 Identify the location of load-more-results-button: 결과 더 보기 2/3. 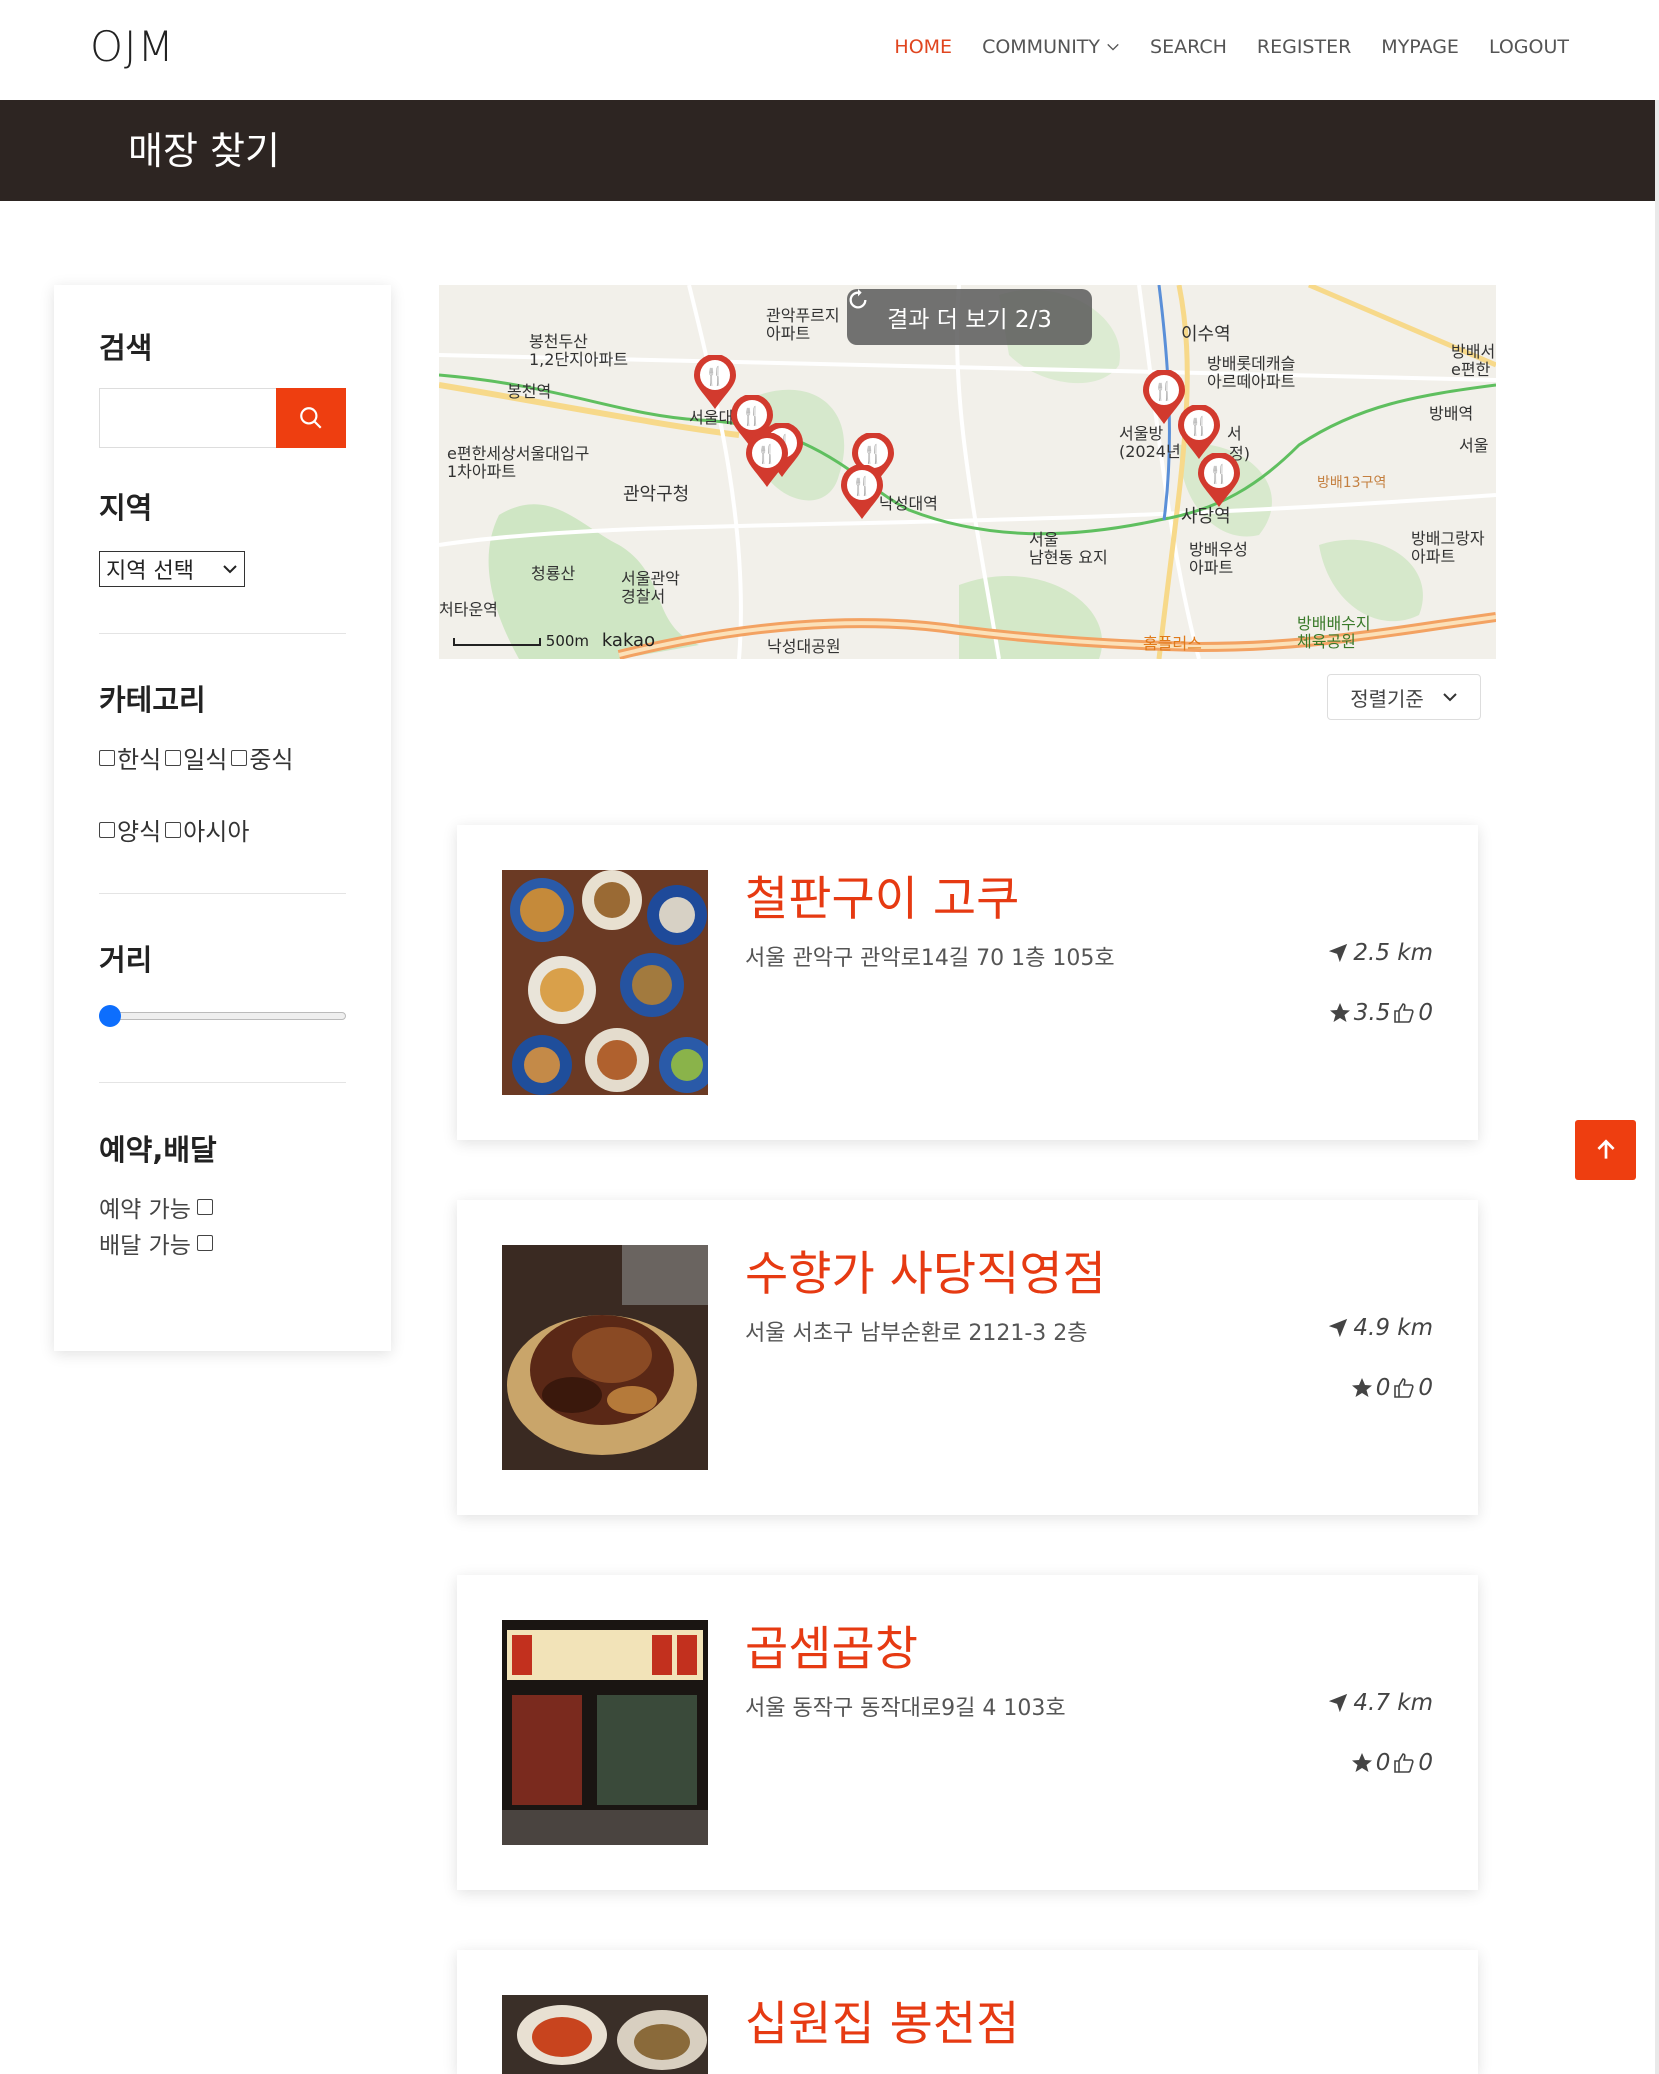
(969, 317).